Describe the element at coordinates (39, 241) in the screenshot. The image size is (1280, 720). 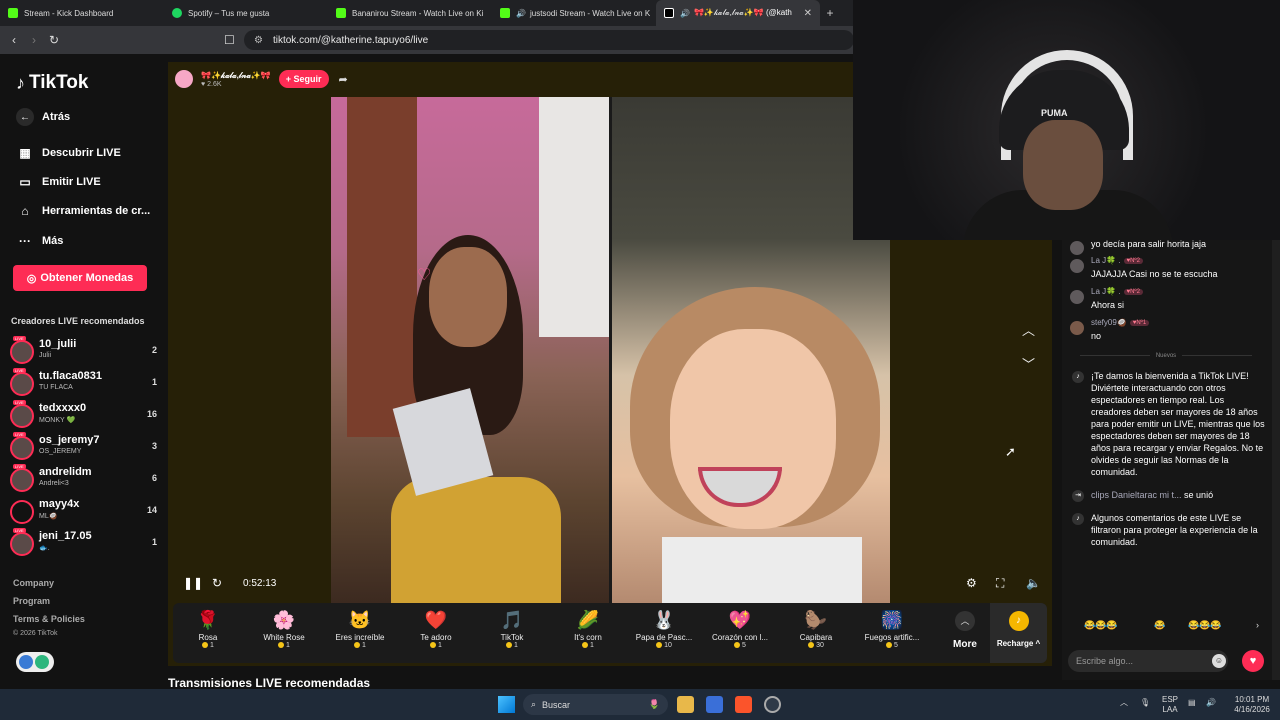
I see `sidebar-item-more: ··· Más` at that location.